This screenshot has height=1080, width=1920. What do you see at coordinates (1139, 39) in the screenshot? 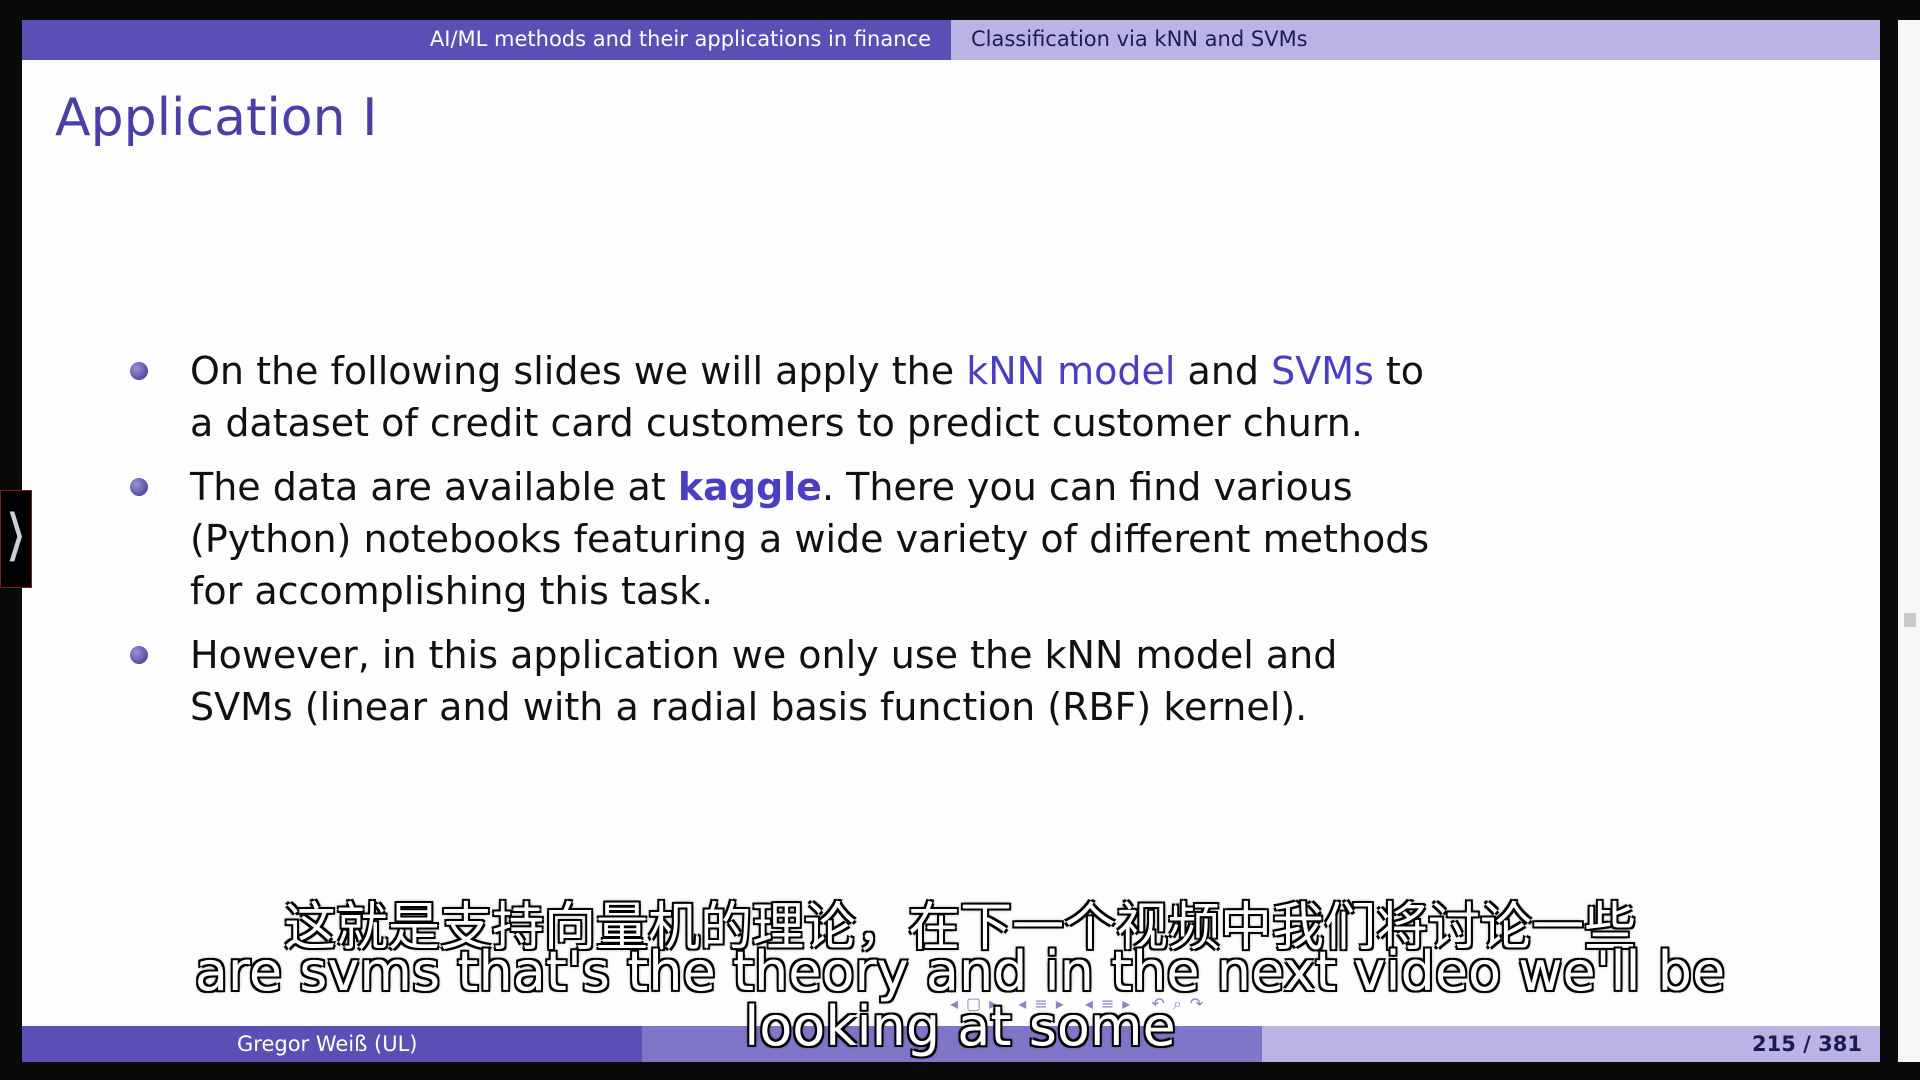
I see `section-title: Classification via kNN and SVMs` at bounding box center [1139, 39].